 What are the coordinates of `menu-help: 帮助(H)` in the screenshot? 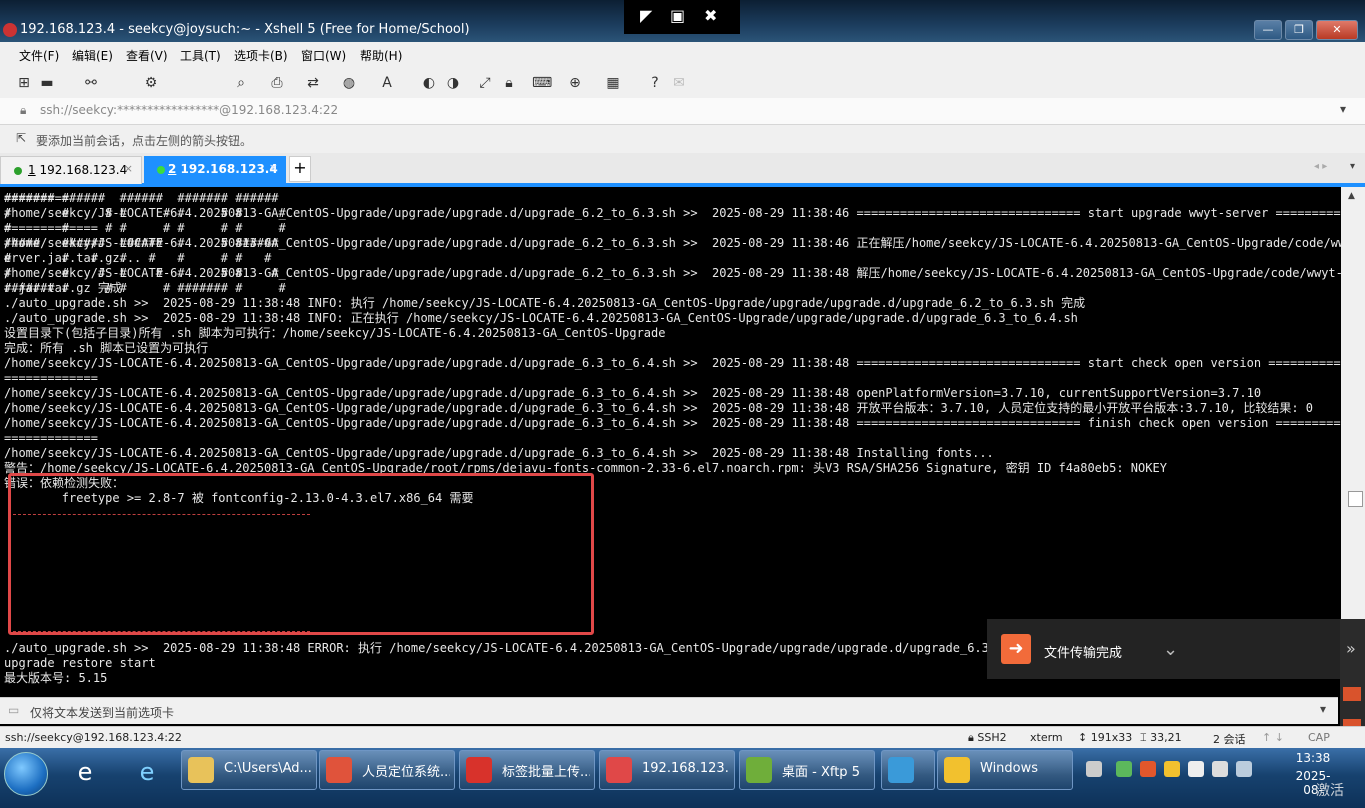 It's located at (381, 55).